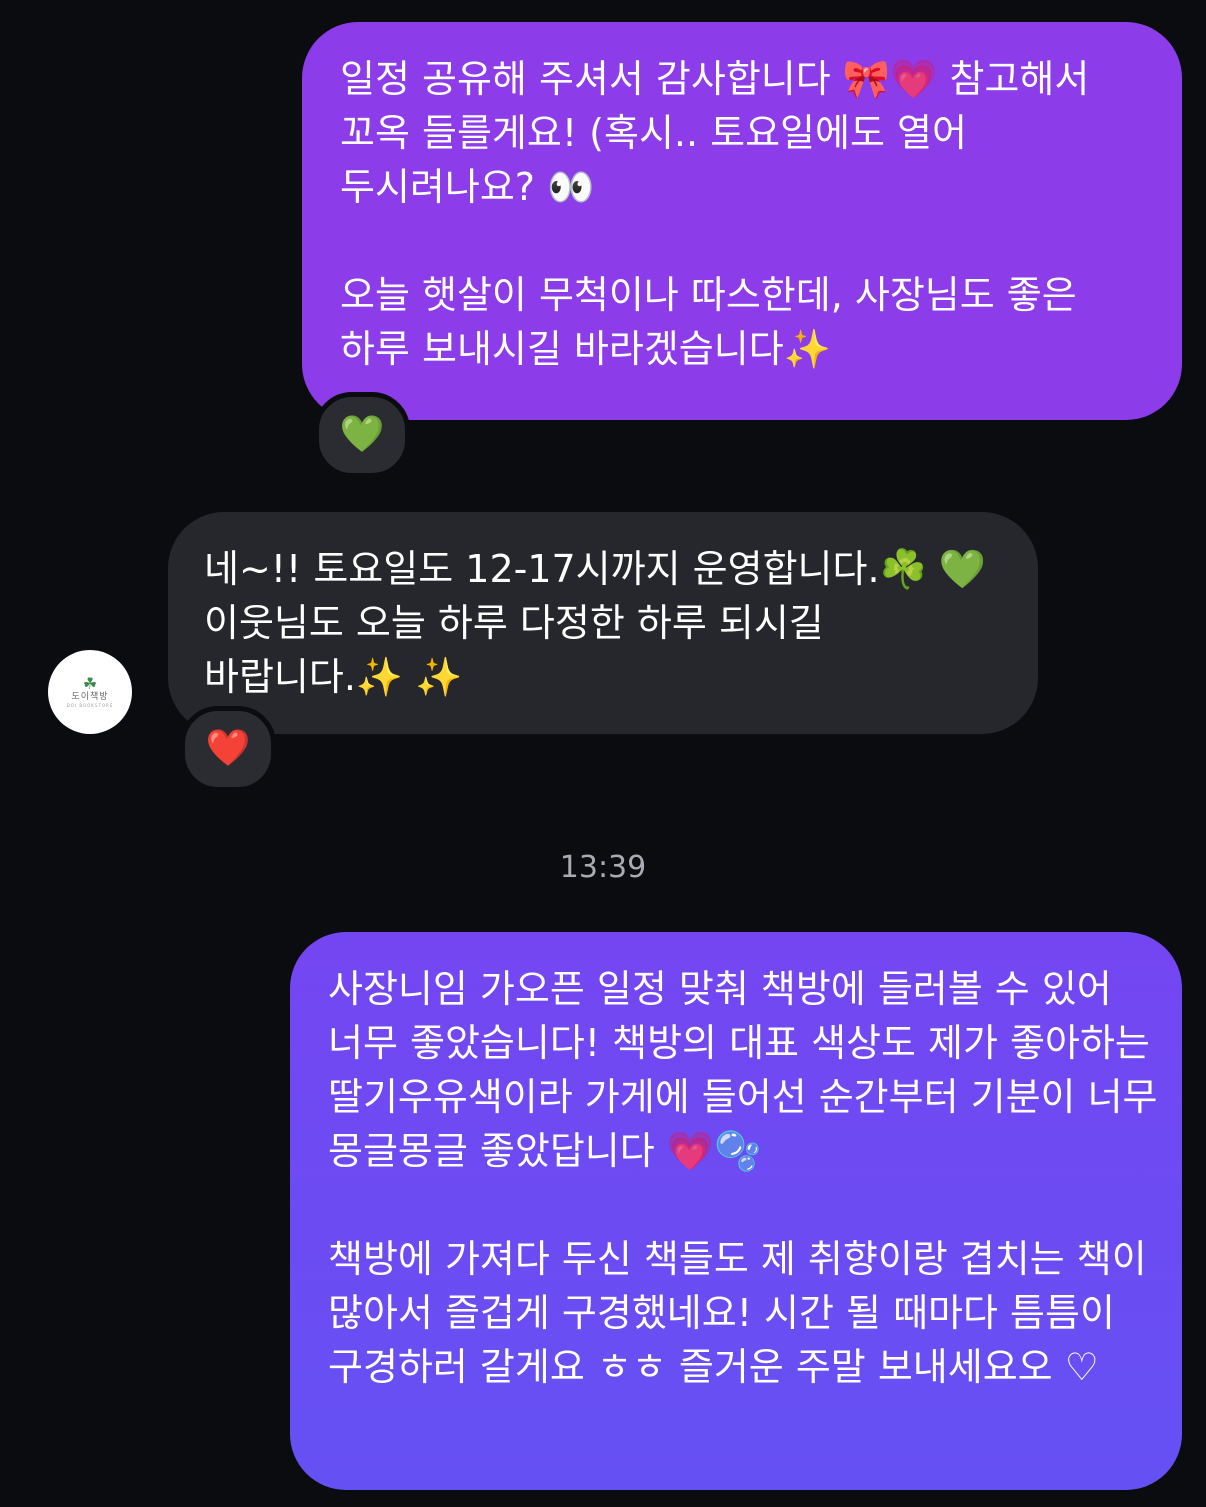  I want to click on message-reaction-red-heart: ❤️, so click(228, 749).